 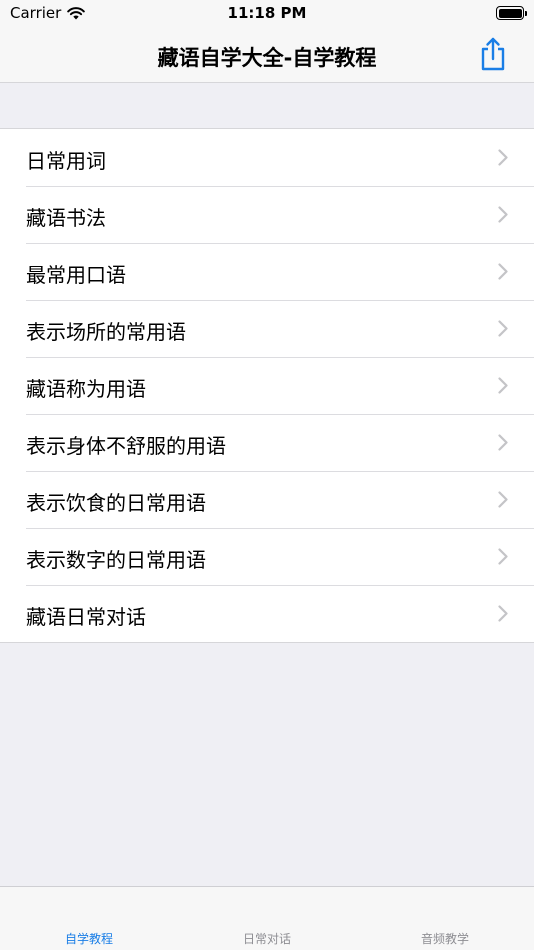 What do you see at coordinates (66, 161) in the screenshot?
I see `list-item-label: 日常用词` at bounding box center [66, 161].